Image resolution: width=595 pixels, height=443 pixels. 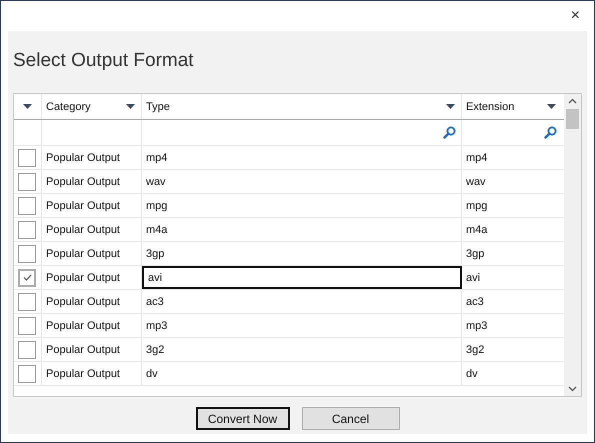 What do you see at coordinates (92, 106) in the screenshot?
I see `column-header: Category` at bounding box center [92, 106].